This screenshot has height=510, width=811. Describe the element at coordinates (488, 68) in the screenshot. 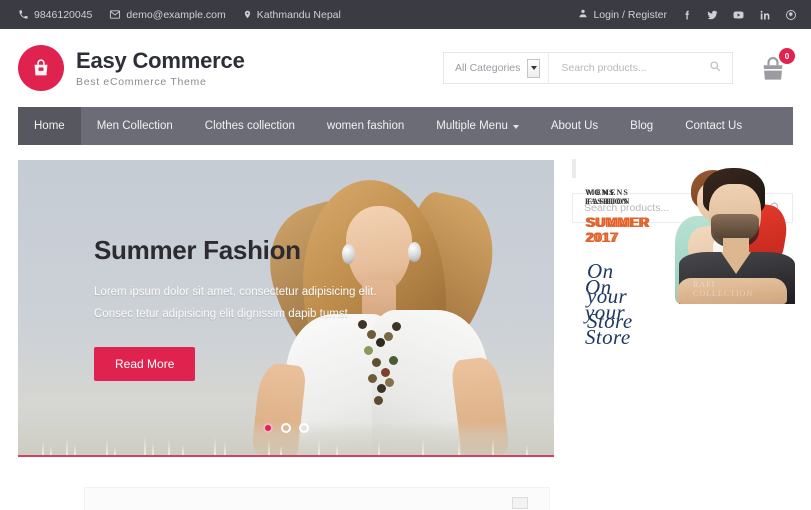

I see `category-select-label: All Categories` at that location.